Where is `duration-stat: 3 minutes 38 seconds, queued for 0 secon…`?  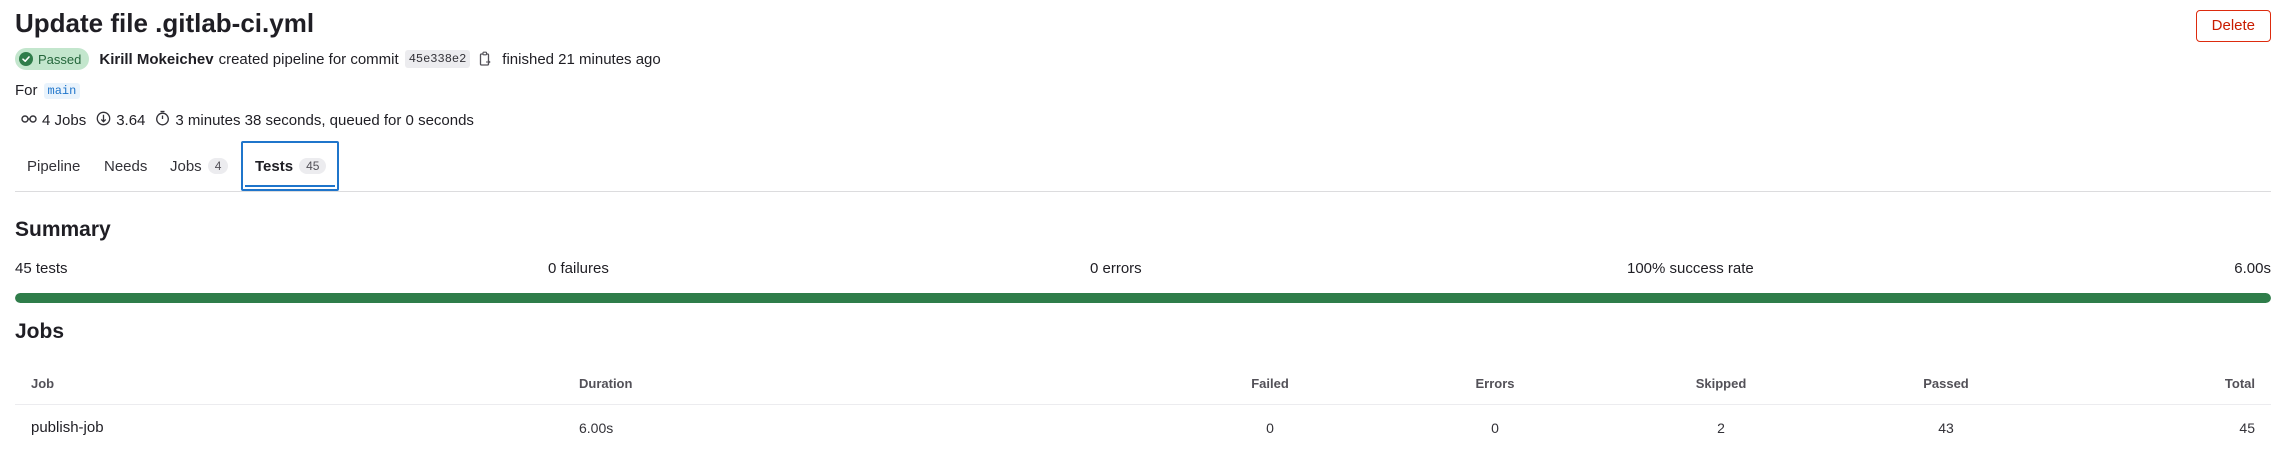
duration-stat: 3 minutes 38 seconds, queued for 0 secon… is located at coordinates (314, 120).